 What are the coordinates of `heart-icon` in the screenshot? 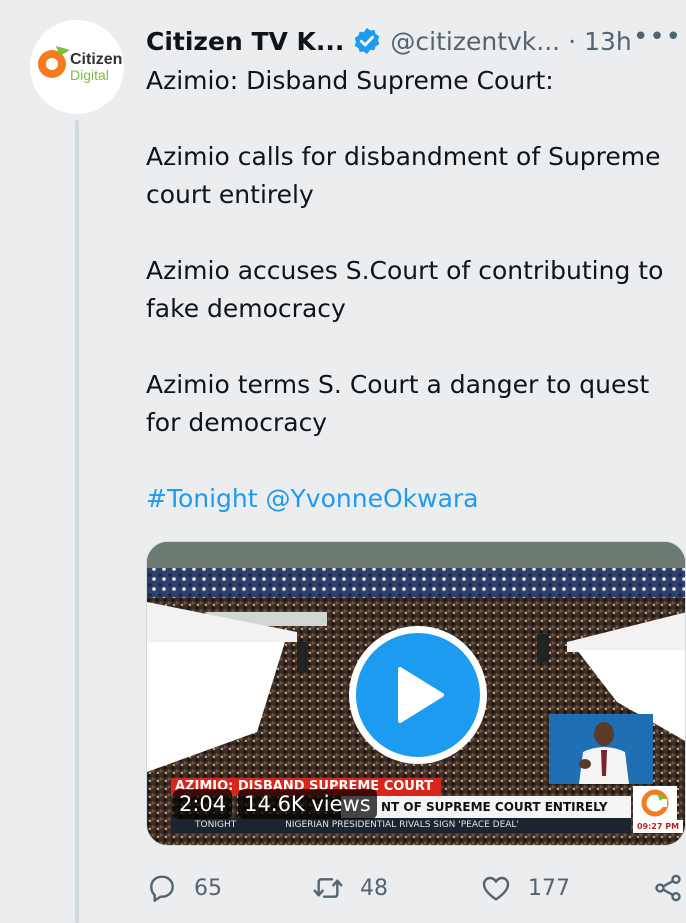 It's located at (496, 888).